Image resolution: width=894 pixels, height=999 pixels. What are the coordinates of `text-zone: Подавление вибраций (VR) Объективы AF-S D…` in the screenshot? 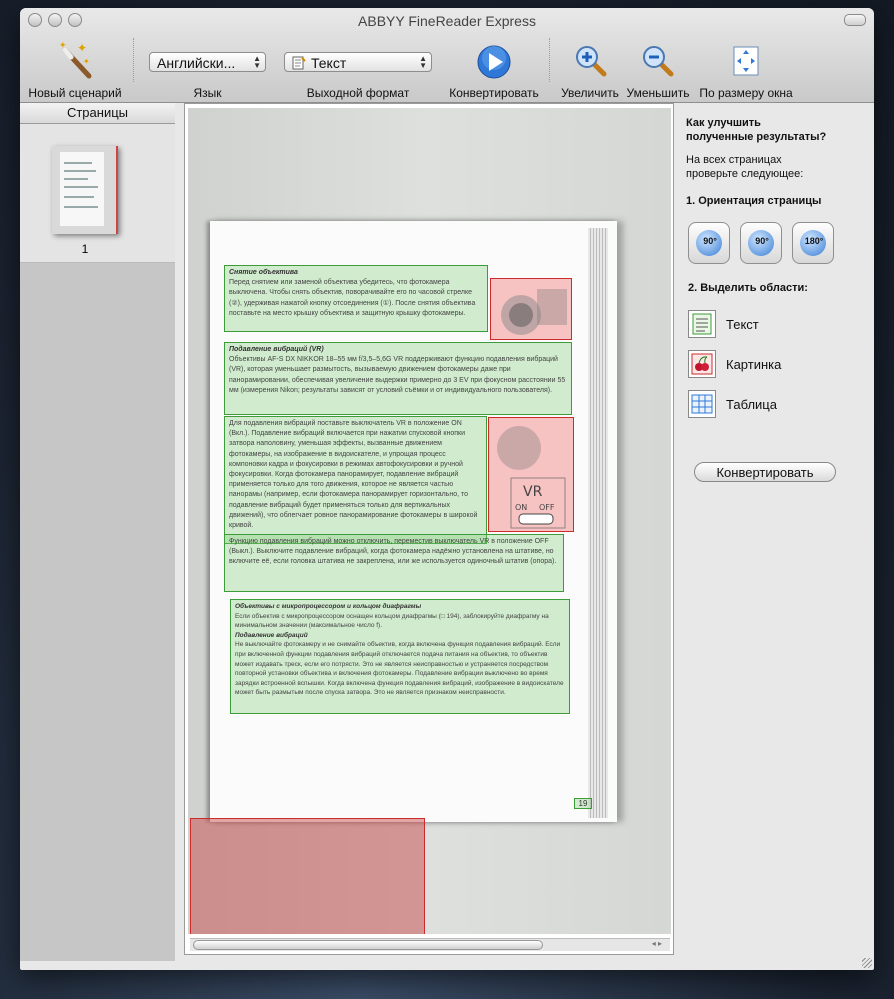 It's located at (398, 378).